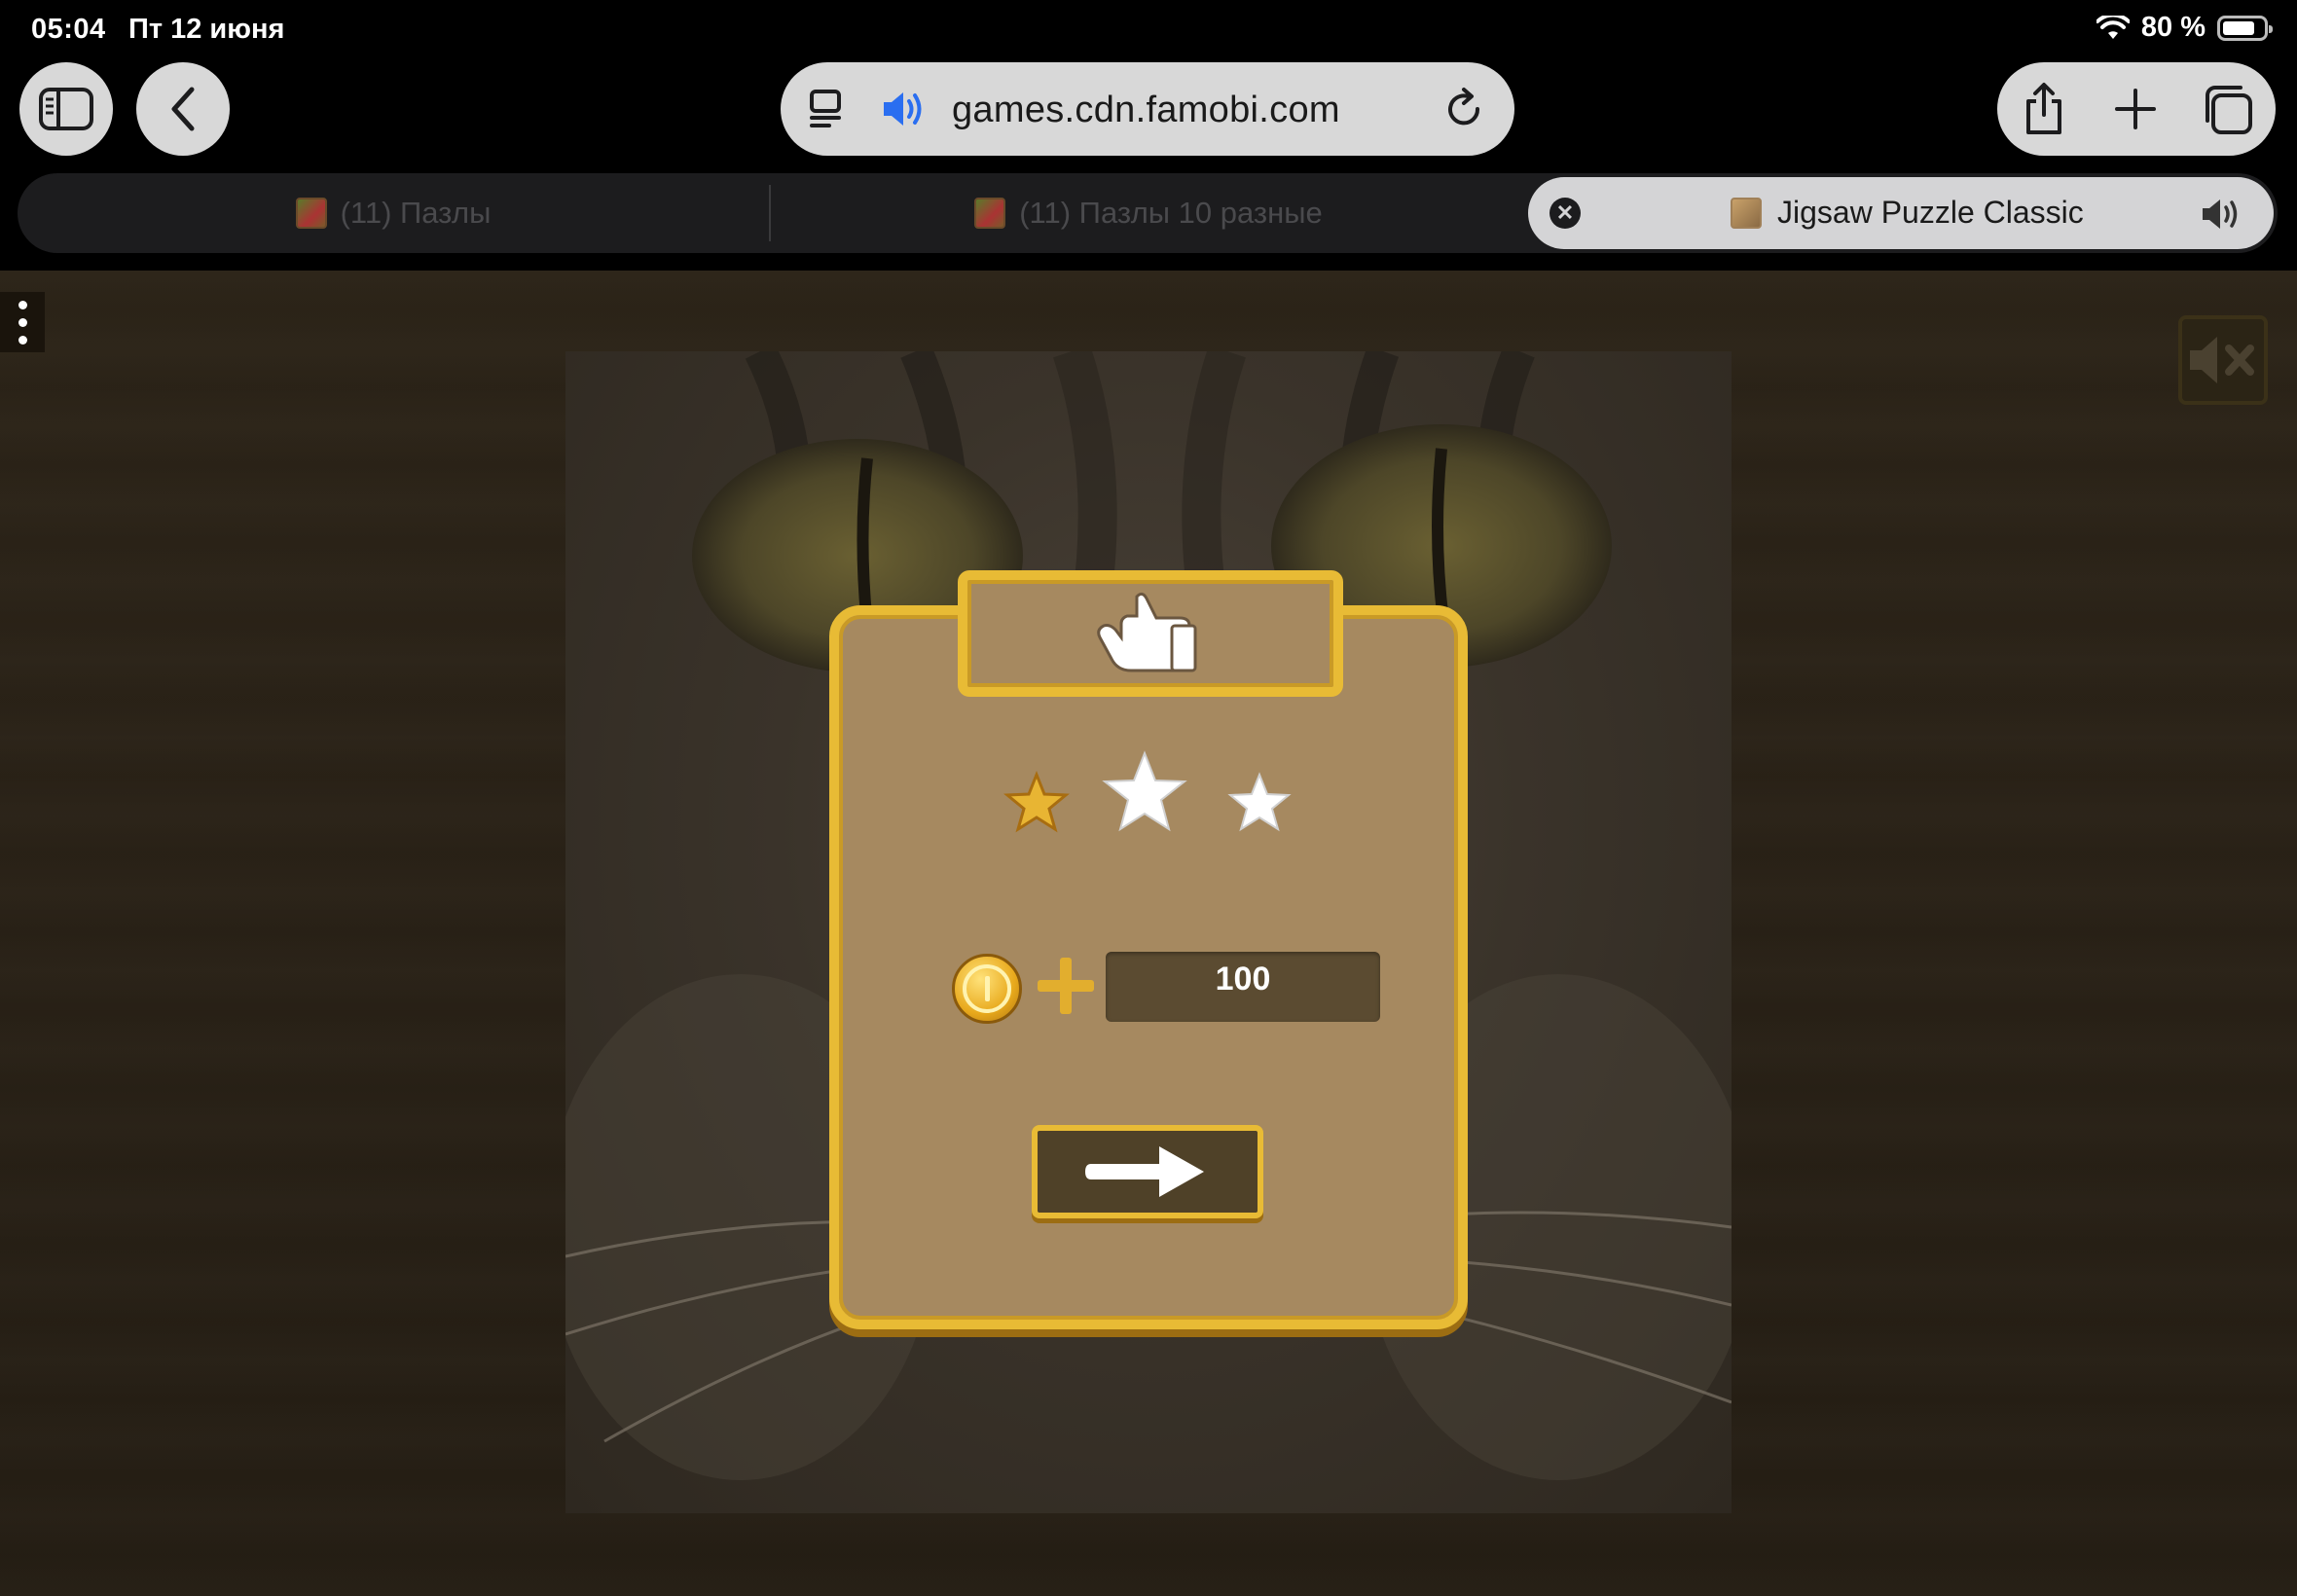 The image size is (2297, 1596). I want to click on wifi-icon, so click(2113, 27).